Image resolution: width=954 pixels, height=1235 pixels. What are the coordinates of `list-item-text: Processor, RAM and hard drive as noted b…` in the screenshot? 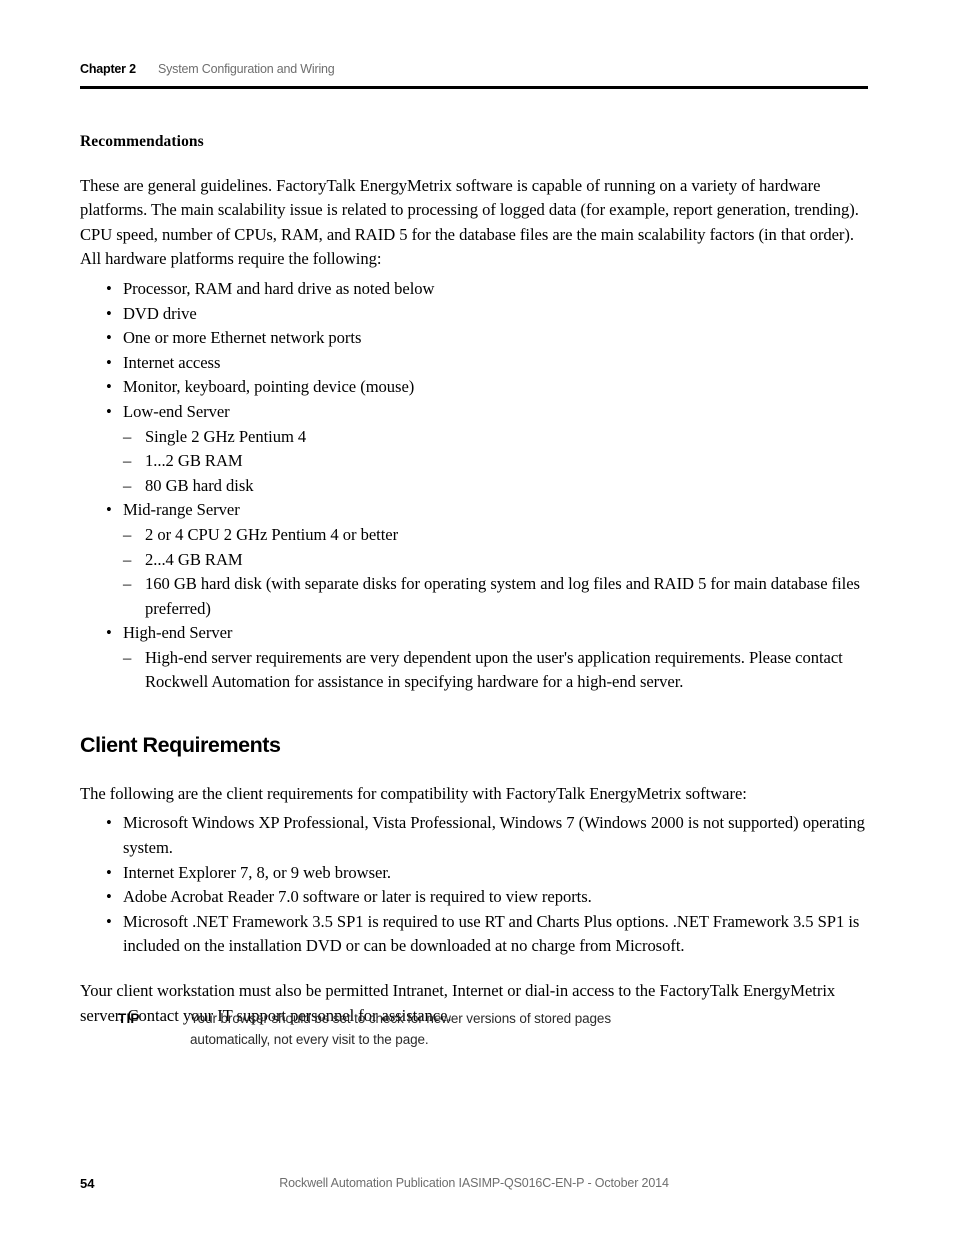 It's located at (279, 288).